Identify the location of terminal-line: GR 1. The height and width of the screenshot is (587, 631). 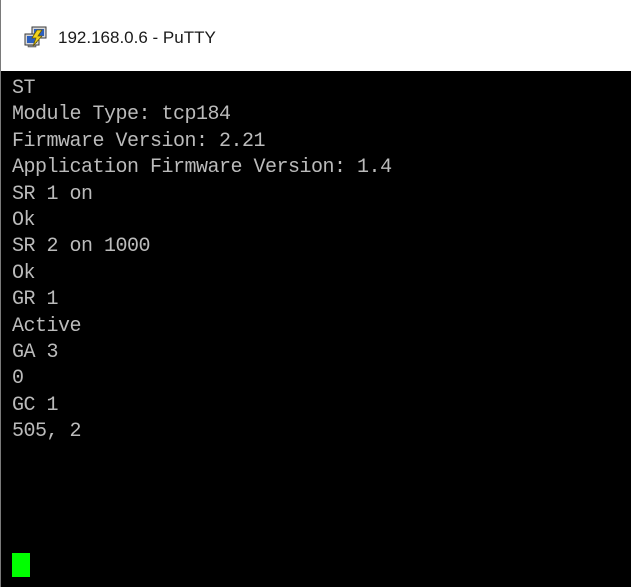
(35, 300).